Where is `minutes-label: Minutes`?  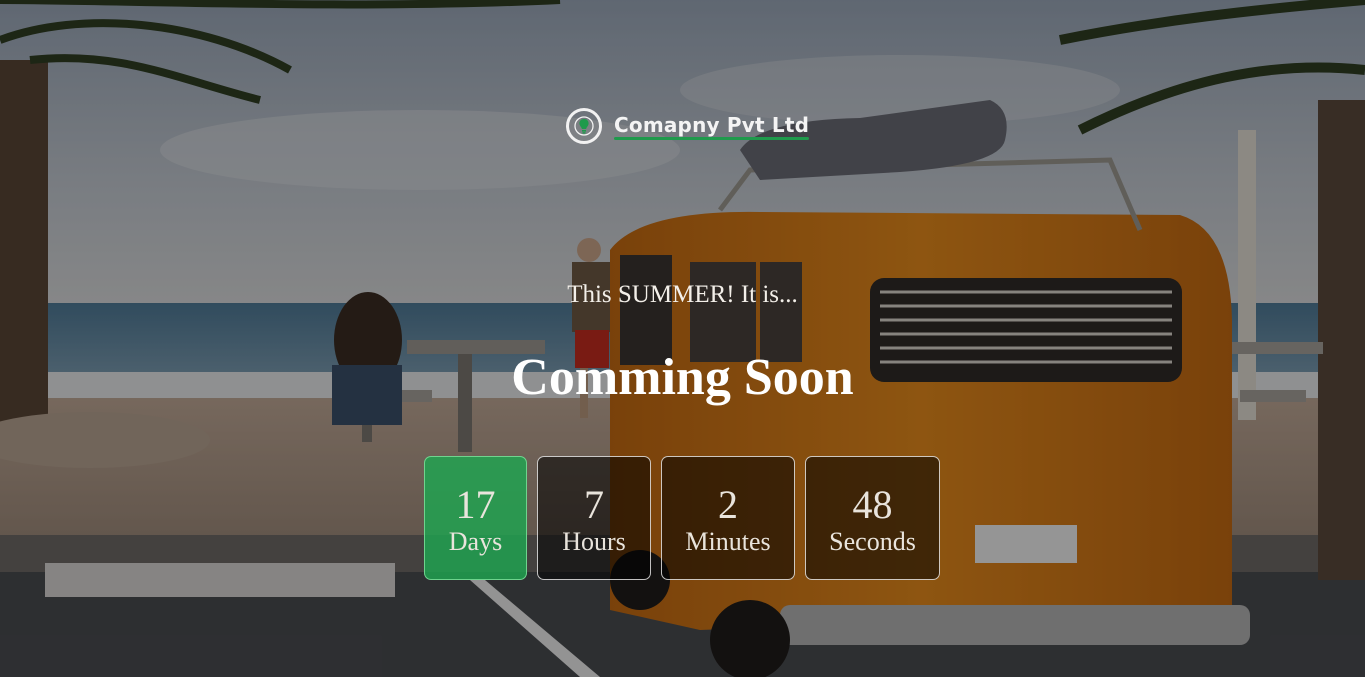
minutes-label: Minutes is located at coordinates (728, 541).